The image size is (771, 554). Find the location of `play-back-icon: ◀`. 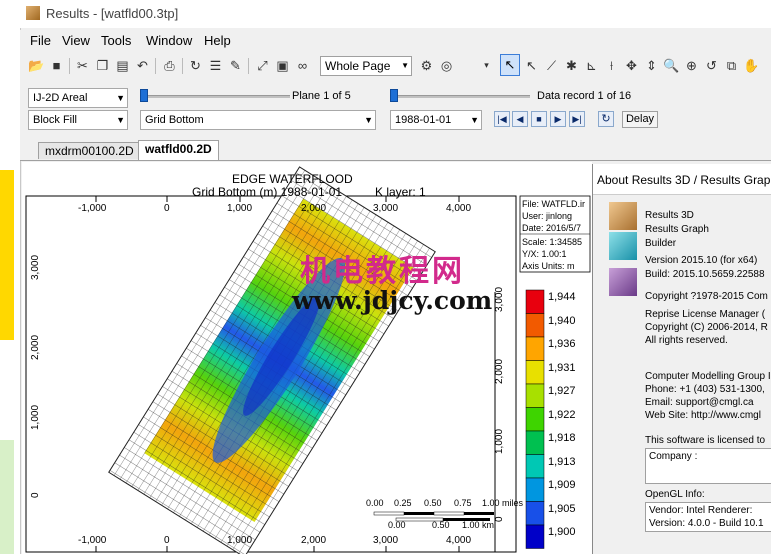

play-back-icon: ◀ is located at coordinates (520, 119).